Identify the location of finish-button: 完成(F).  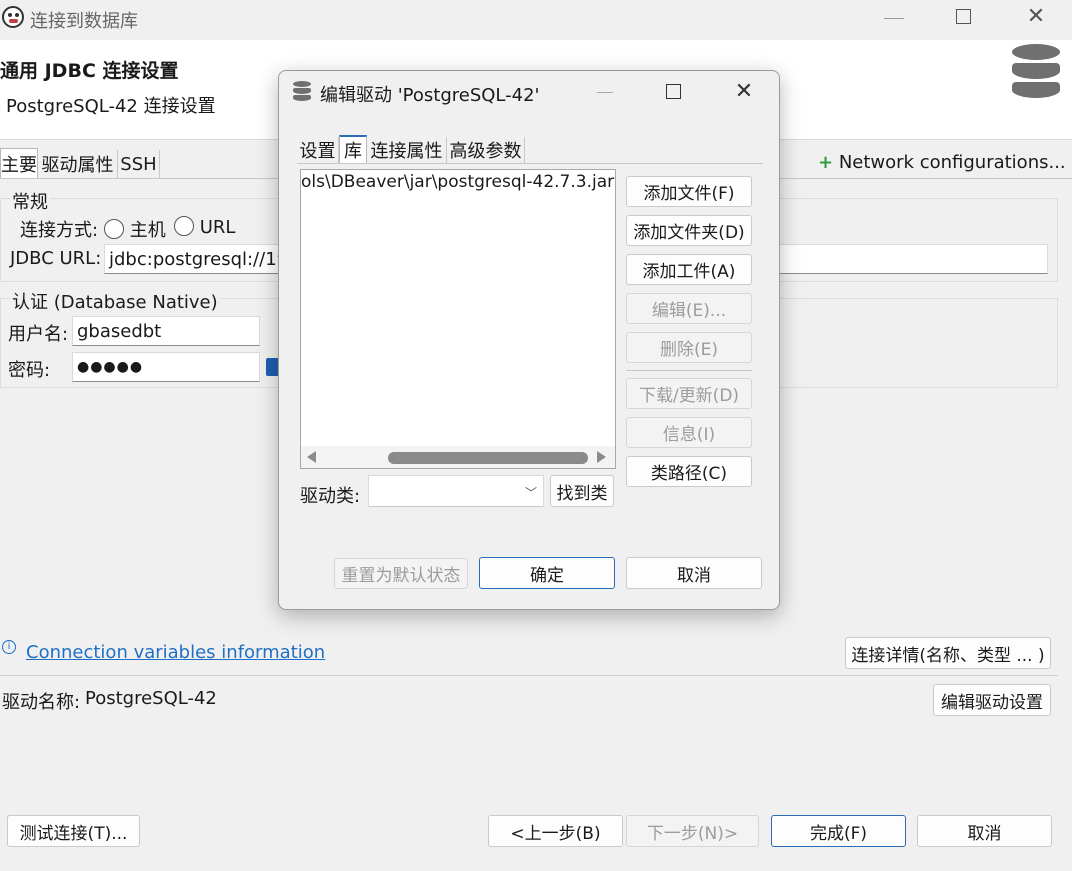
(838, 831).